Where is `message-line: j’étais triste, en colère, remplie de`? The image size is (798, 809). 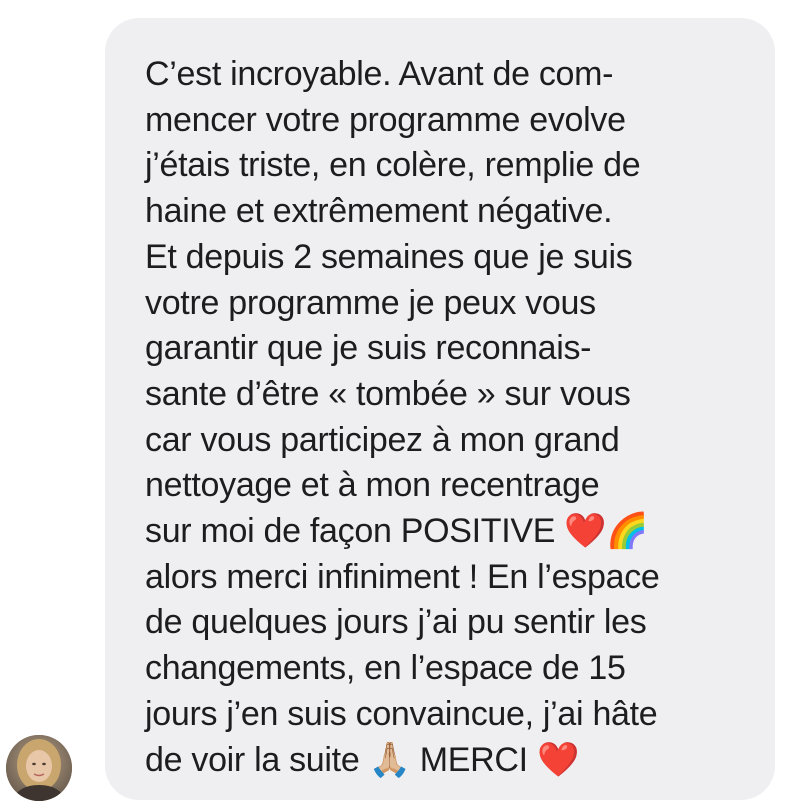 message-line: j’étais triste, en colère, remplie de is located at coordinates (393, 165).